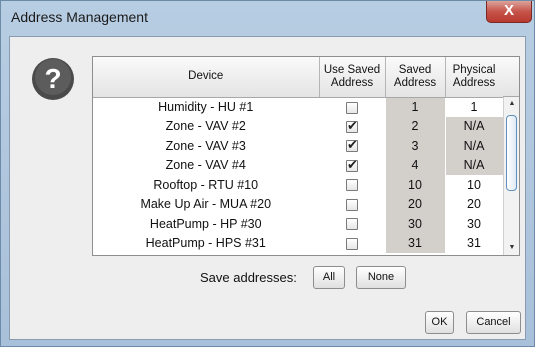  Describe the element at coordinates (511, 77) in the screenshot. I see `scrollbar-header-corner` at that location.